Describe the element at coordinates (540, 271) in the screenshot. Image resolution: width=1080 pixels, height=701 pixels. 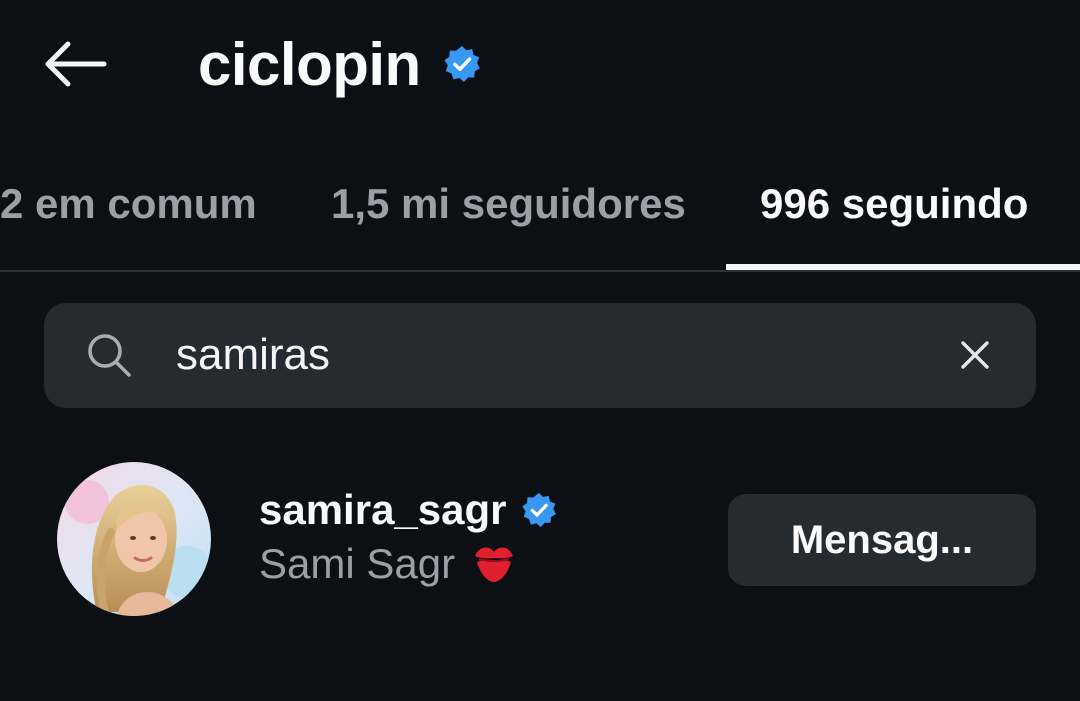
I see `tabs-divider` at that location.